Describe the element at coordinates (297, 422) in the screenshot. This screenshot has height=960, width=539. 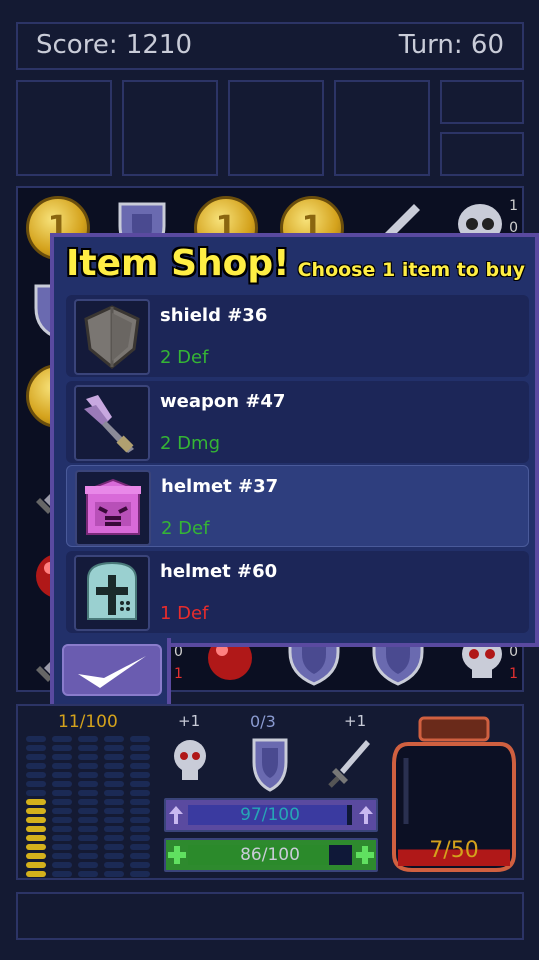
I see `shop-item: weapon #47 2 Dmg` at that location.